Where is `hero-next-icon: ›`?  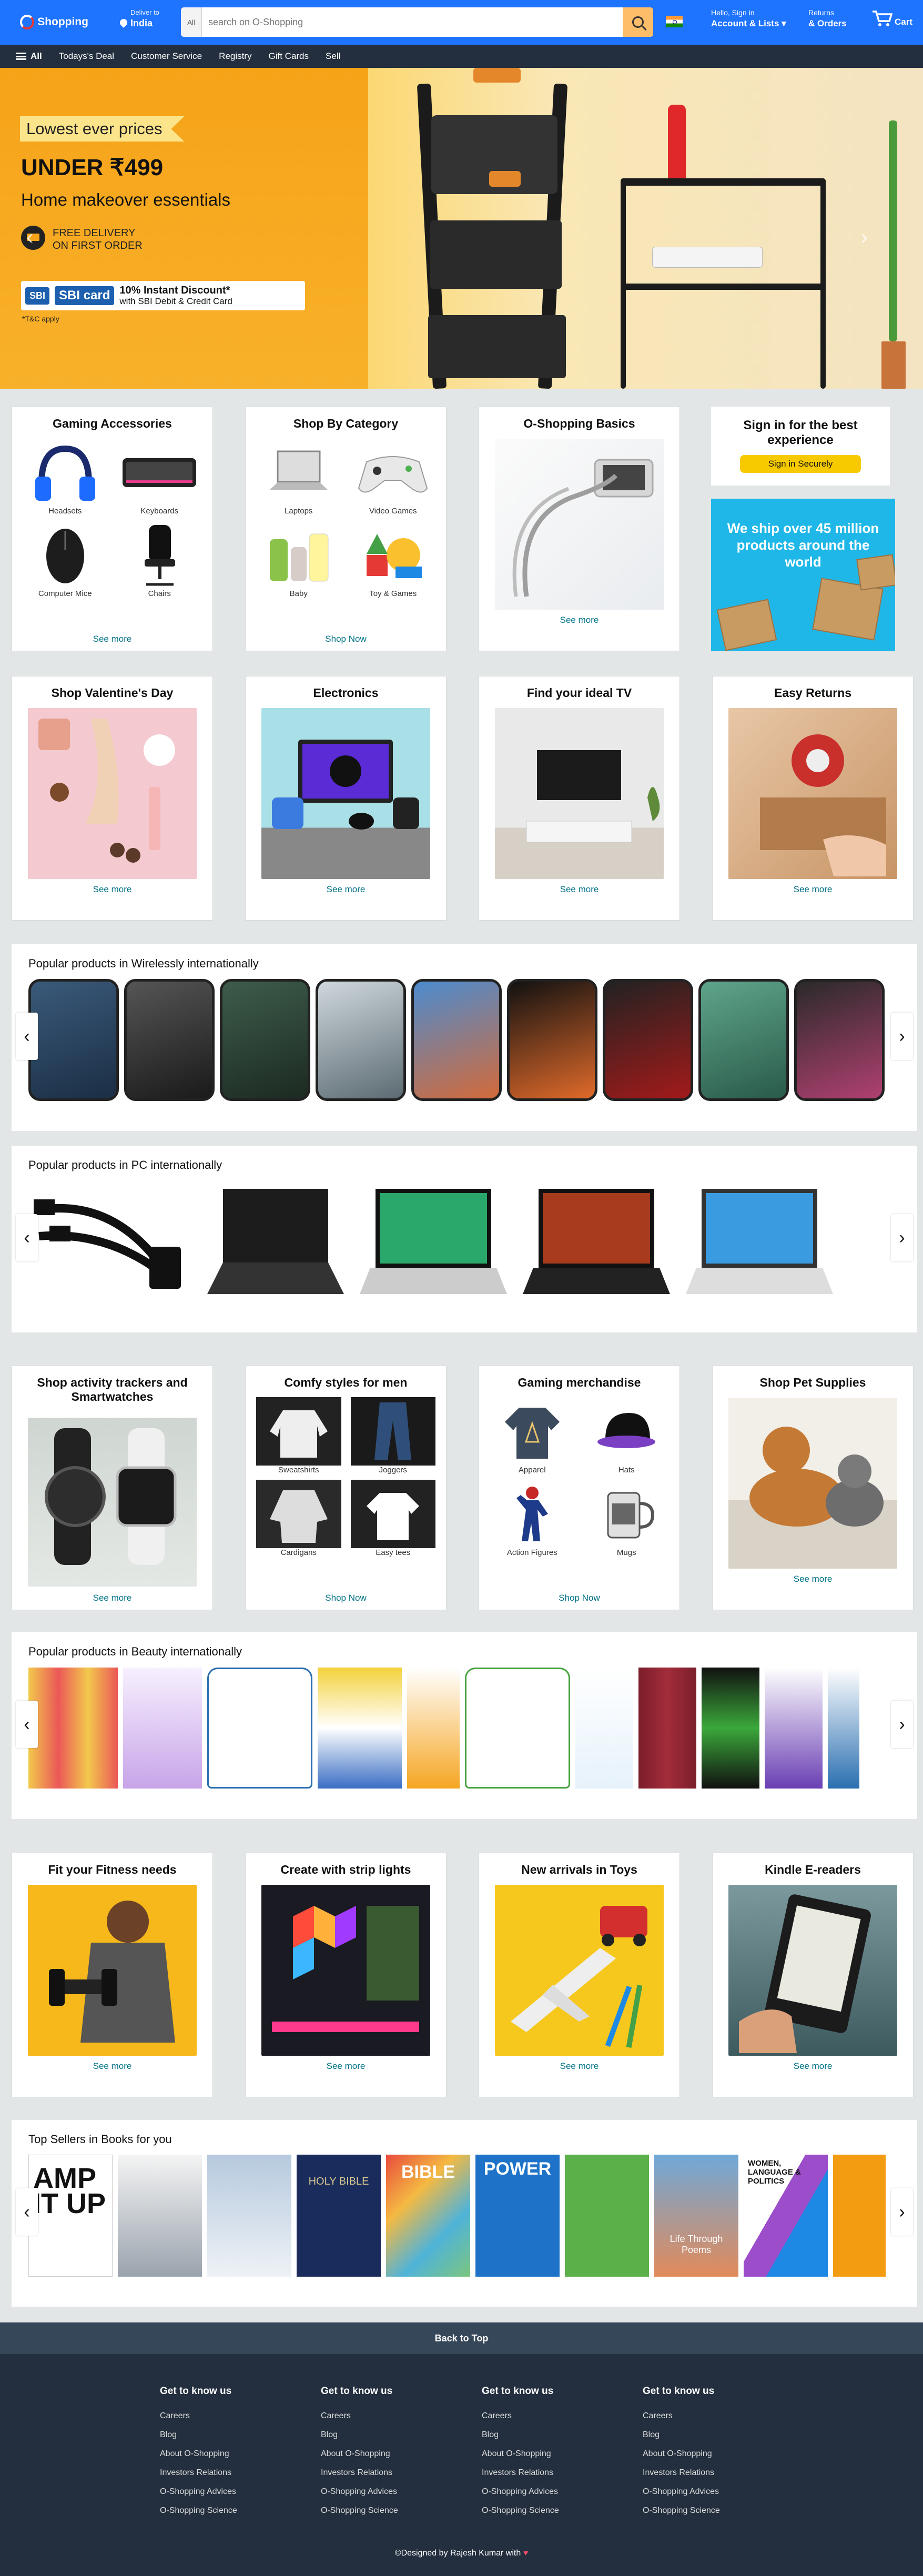
hero-next-icon: › is located at coordinates (864, 237).